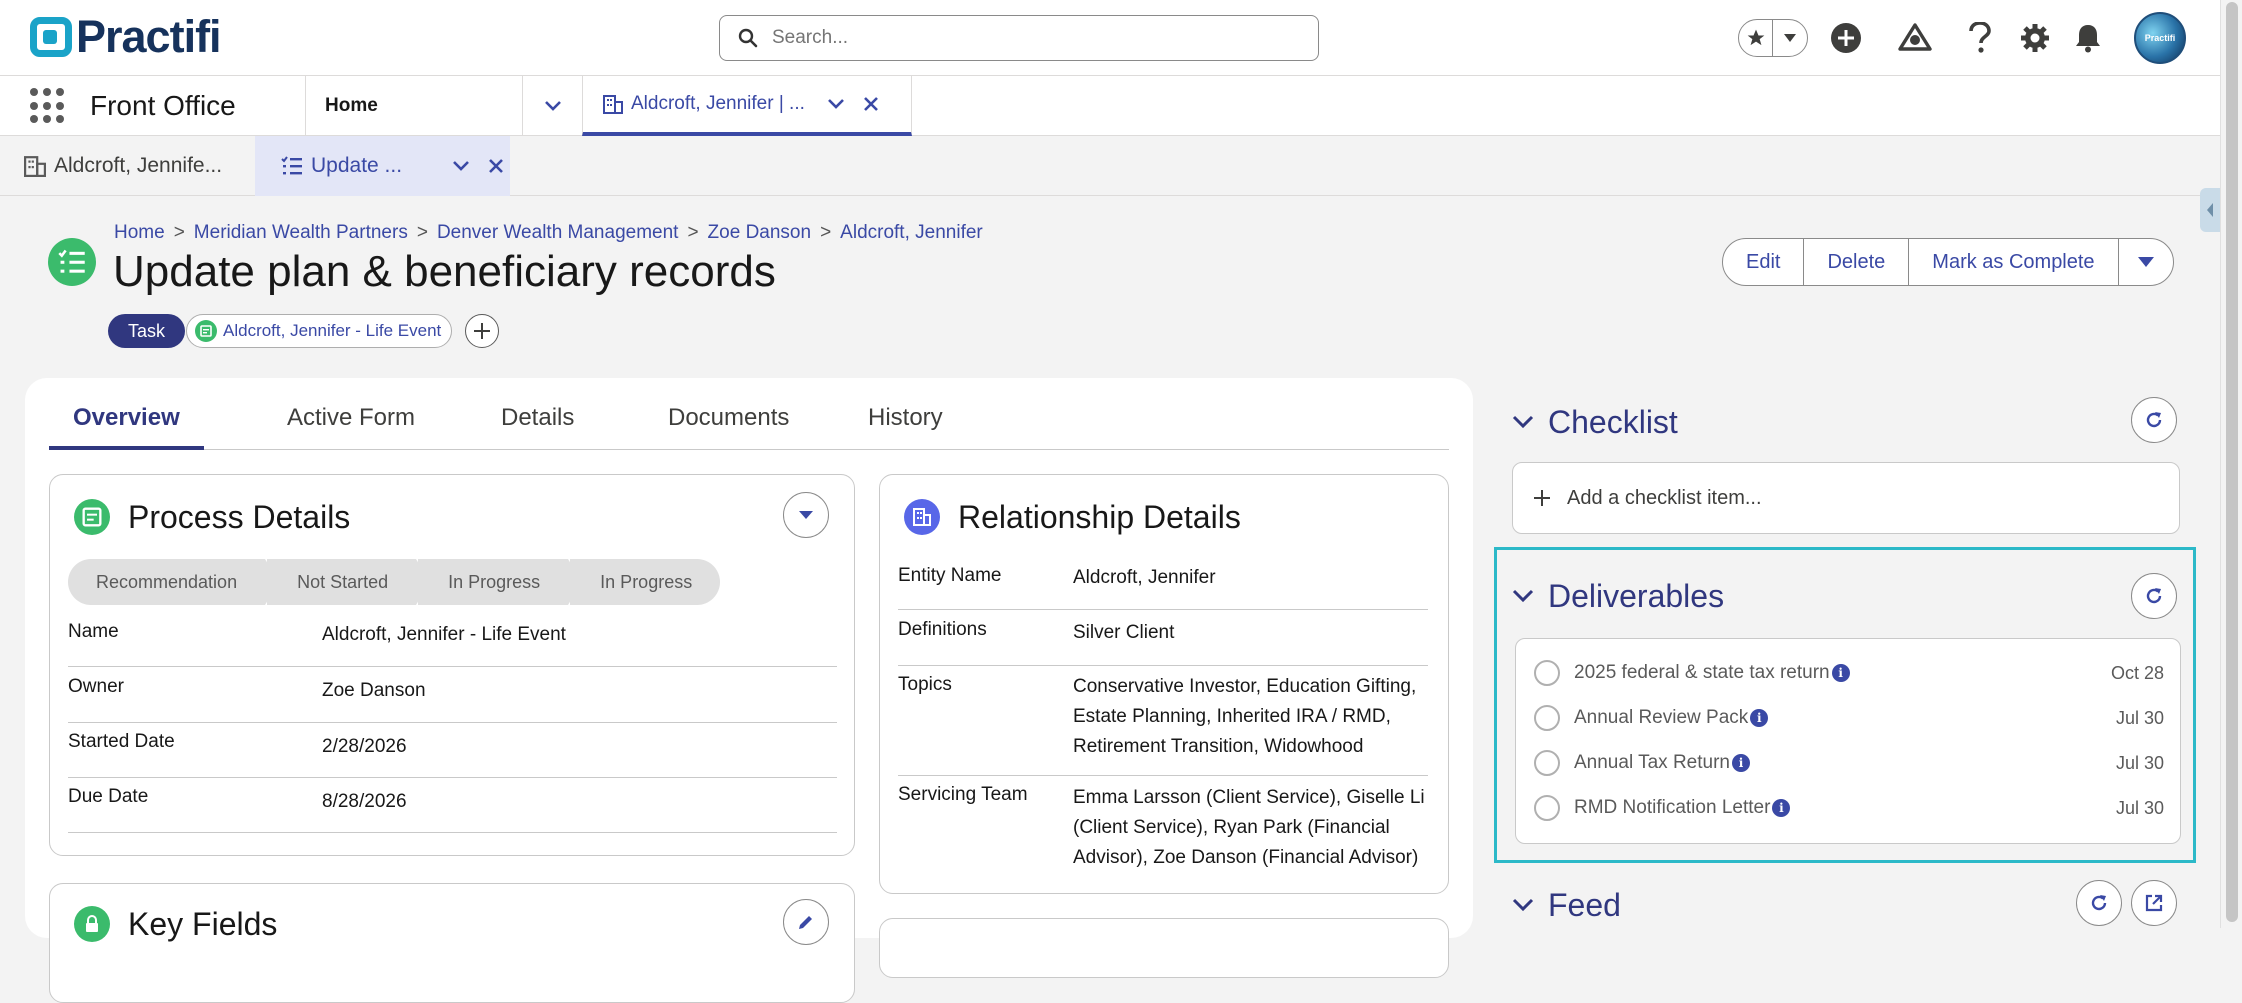 The image size is (2242, 1003). Describe the element at coordinates (1849, 808) in the screenshot. I see `deliverable-item: RMD Notification Letter i Jul 30` at that location.